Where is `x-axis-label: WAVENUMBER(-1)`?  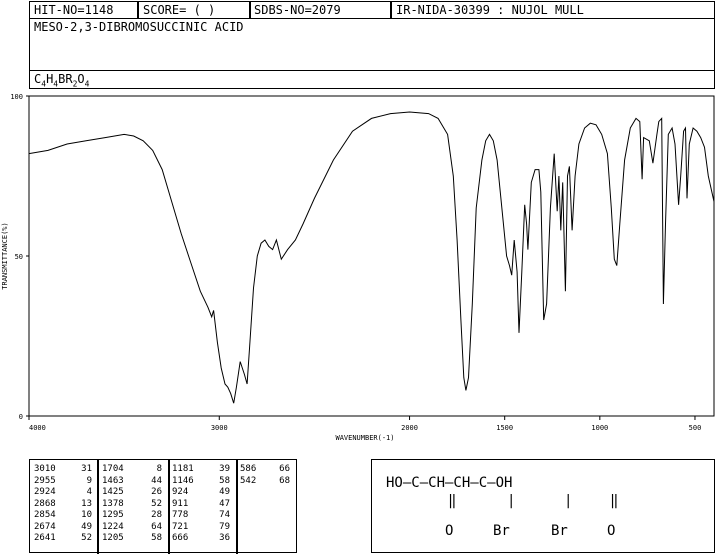
x-axis-label: WAVENUMBER(-1) is located at coordinates (364, 438).